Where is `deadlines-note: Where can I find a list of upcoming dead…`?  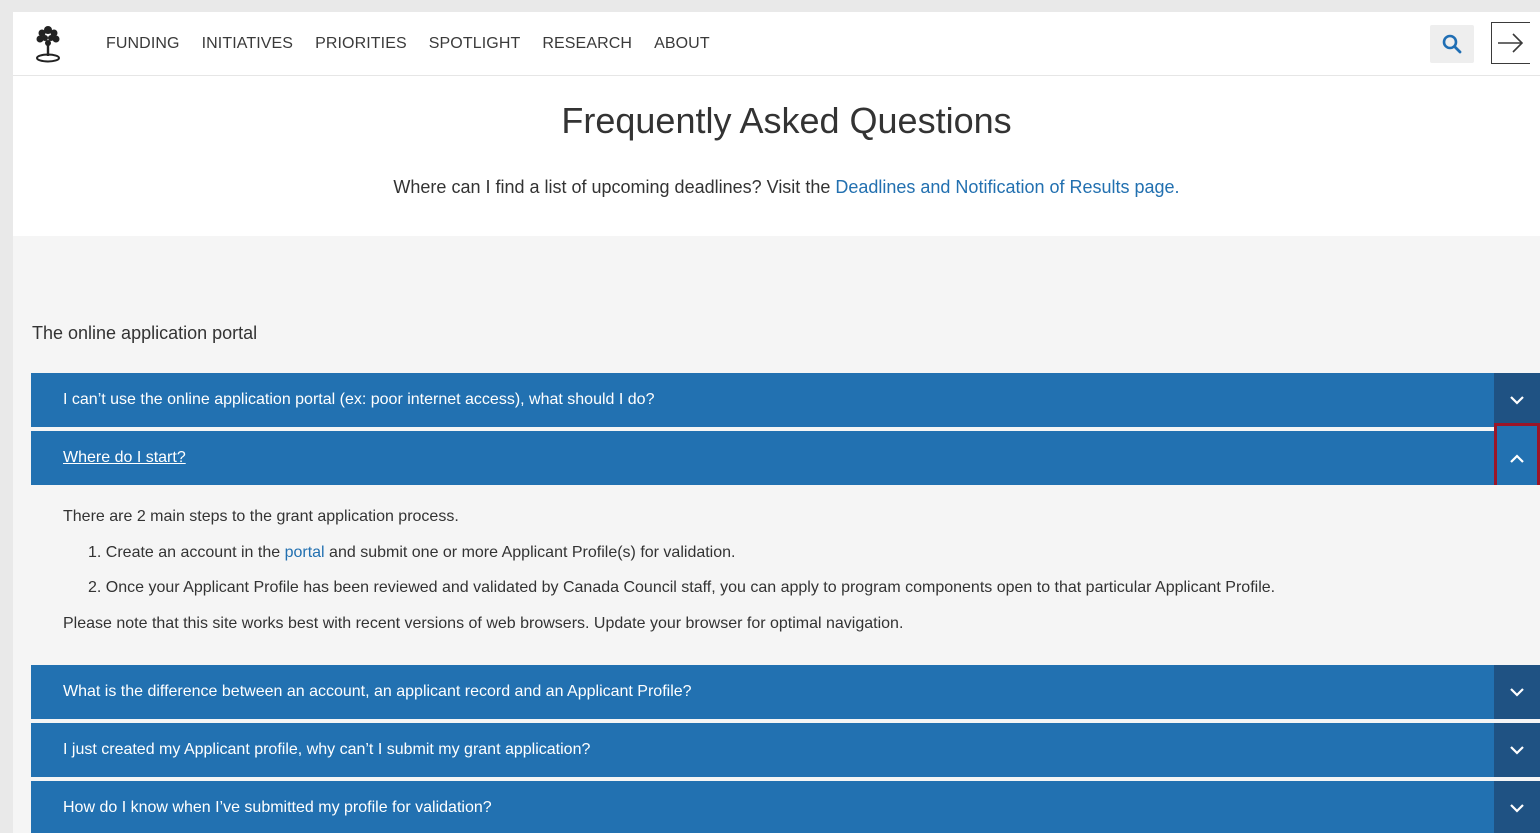
deadlines-note: Where can I find a list of upcoming dead… is located at coordinates (776, 187).